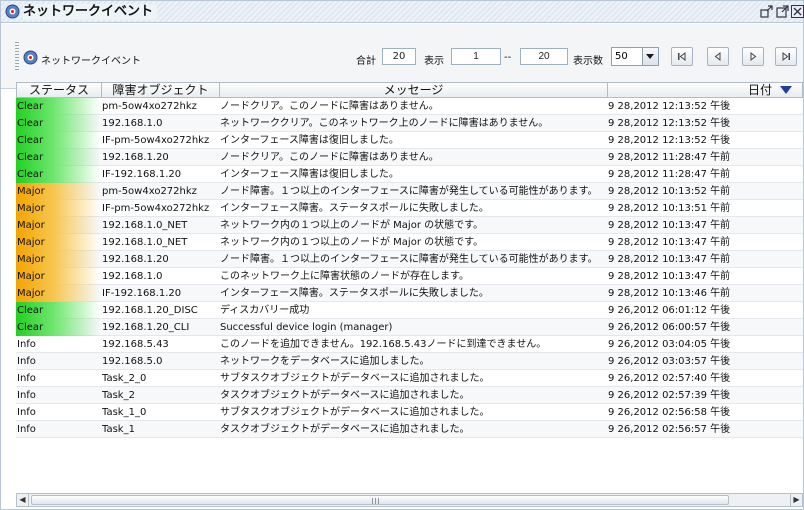  I want to click on range-from-input, so click(476, 56).